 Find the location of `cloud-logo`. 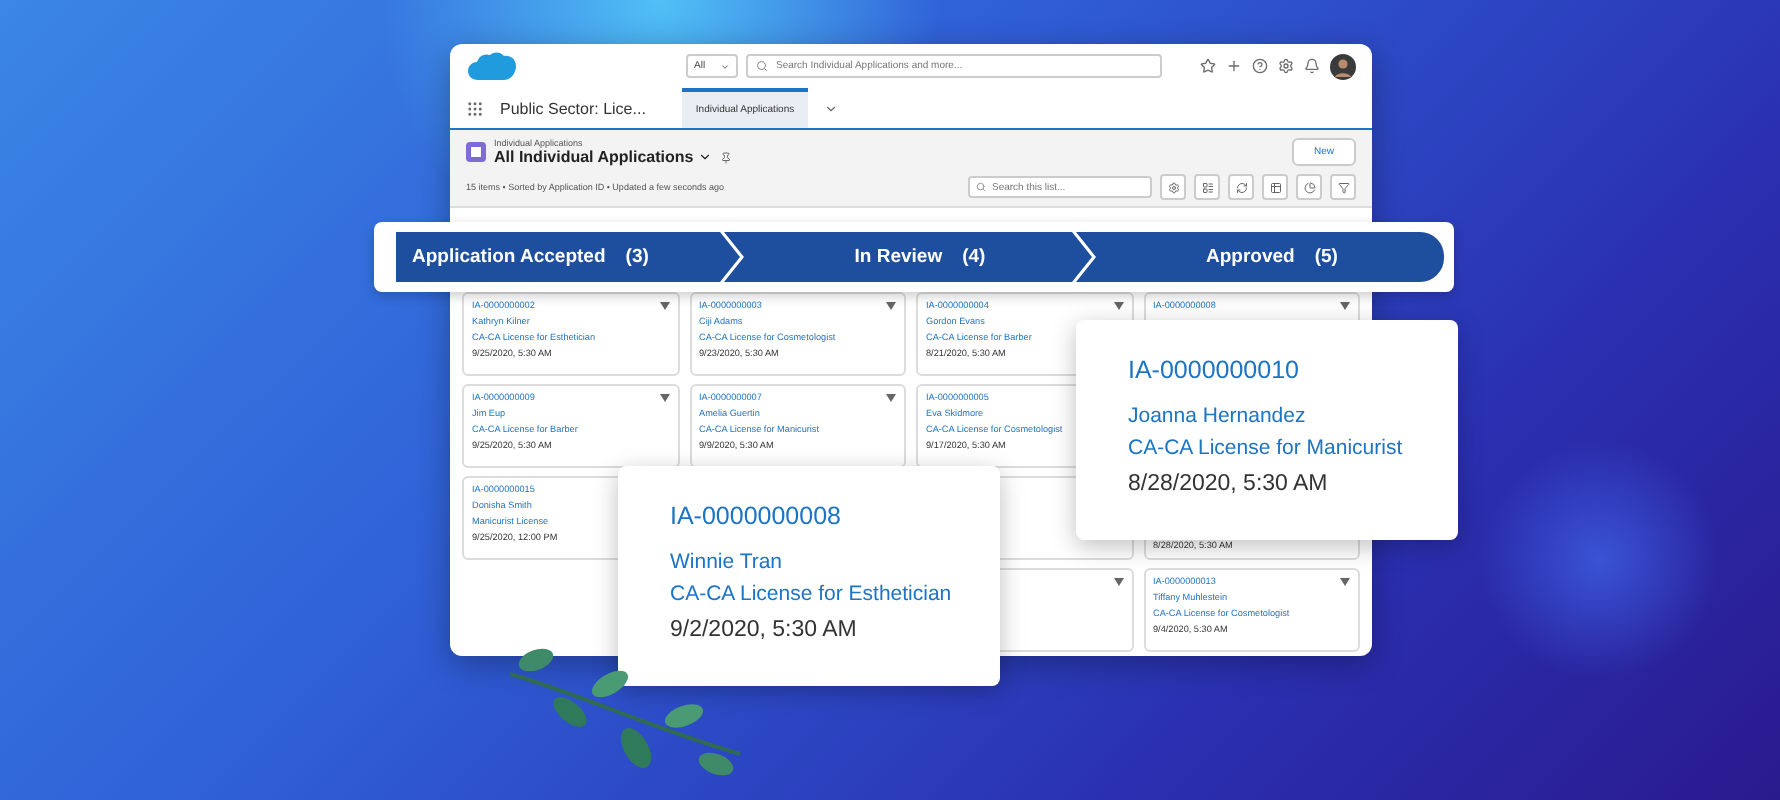

cloud-logo is located at coordinates (492, 66).